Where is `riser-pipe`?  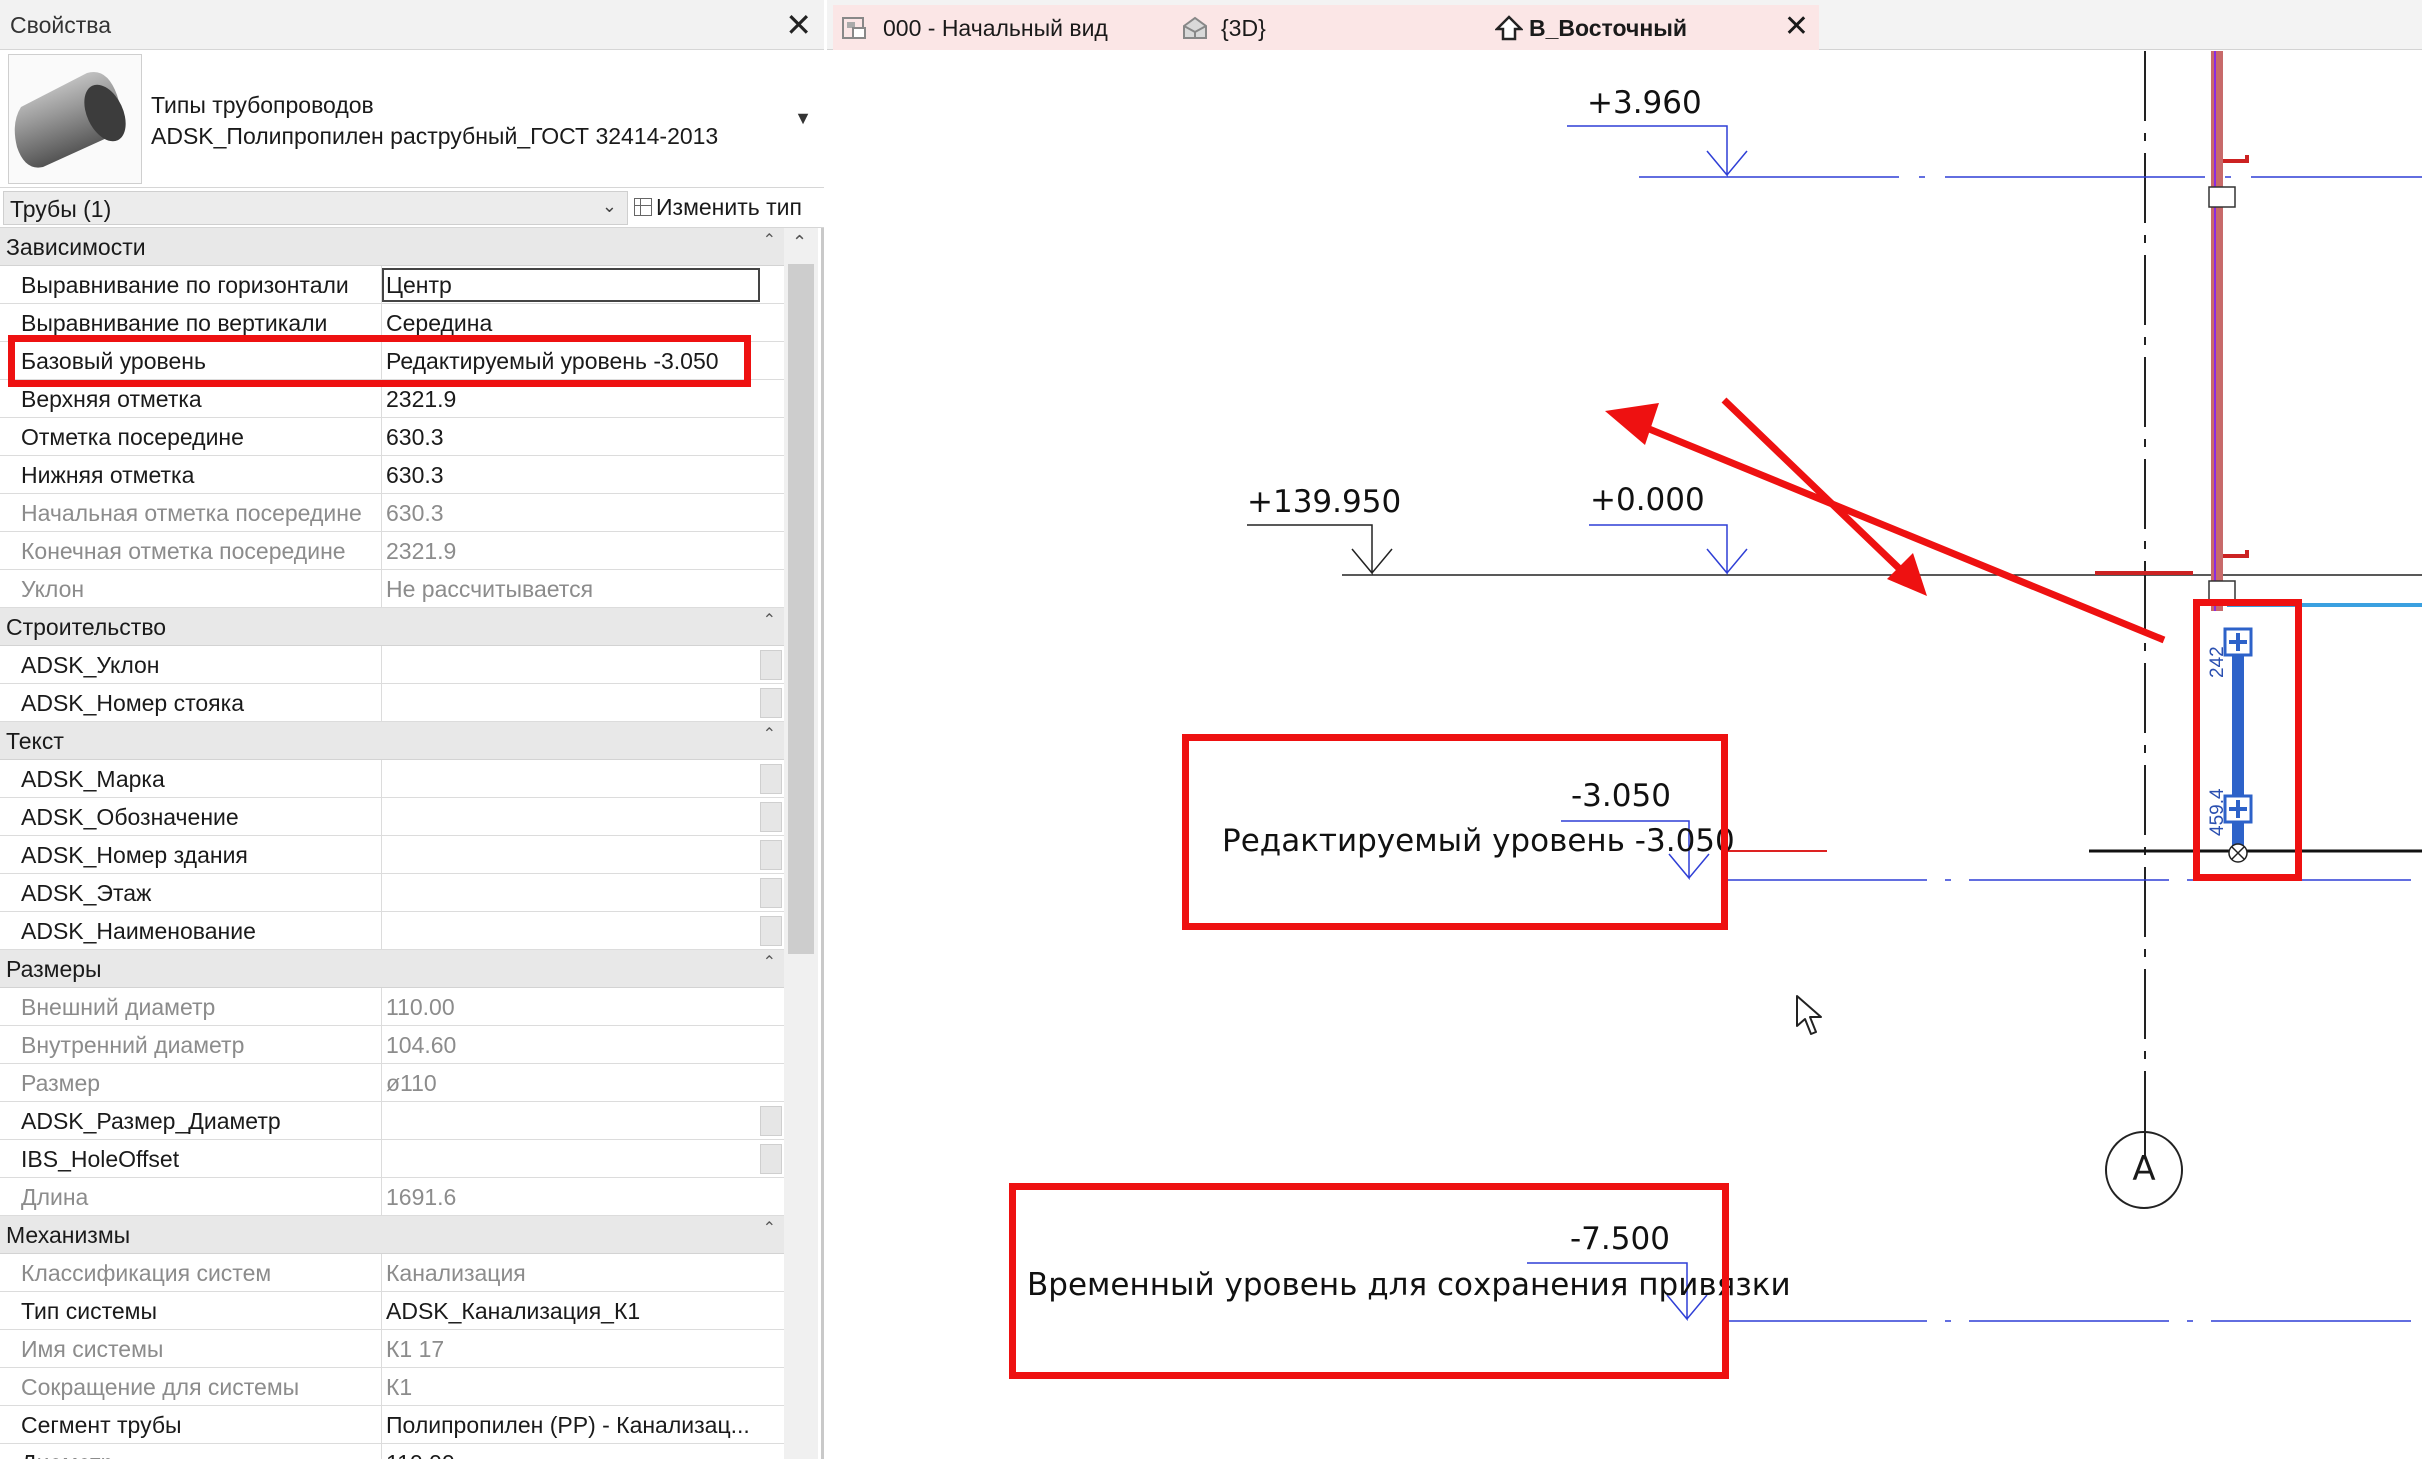
riser-pipe is located at coordinates (2217, 331).